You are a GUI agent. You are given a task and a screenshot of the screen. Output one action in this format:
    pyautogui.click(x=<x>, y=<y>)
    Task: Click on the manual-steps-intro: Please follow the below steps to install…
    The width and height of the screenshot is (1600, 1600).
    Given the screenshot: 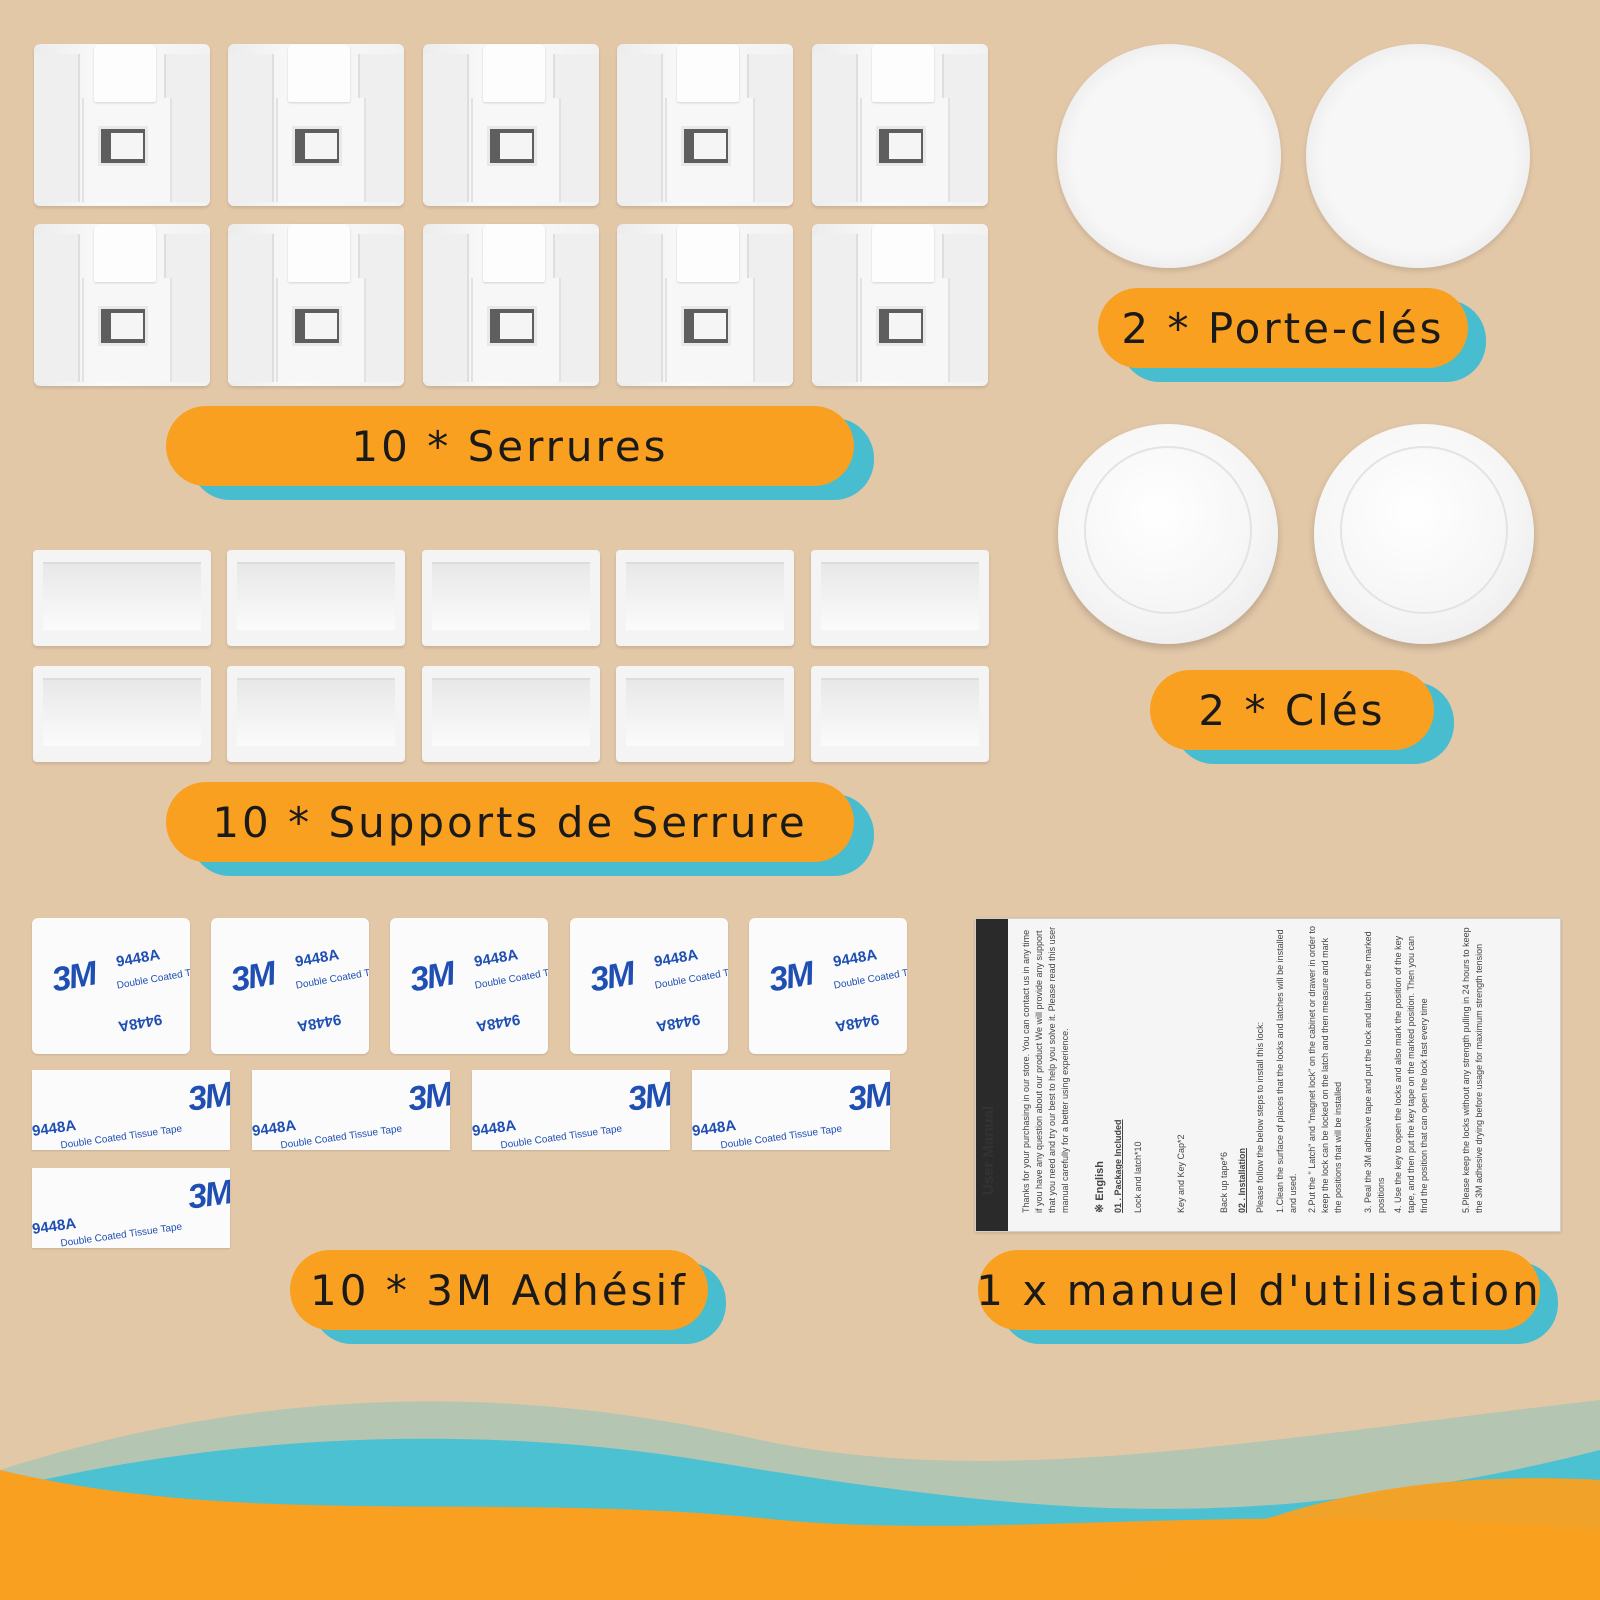 What is the action you would take?
    pyautogui.click(x=1260, y=1117)
    